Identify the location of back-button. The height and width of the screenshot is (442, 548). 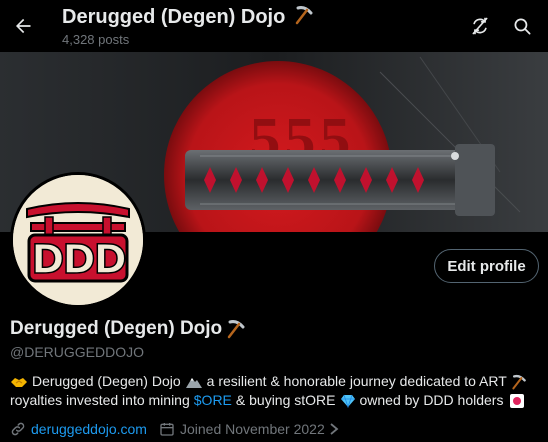
(23, 26).